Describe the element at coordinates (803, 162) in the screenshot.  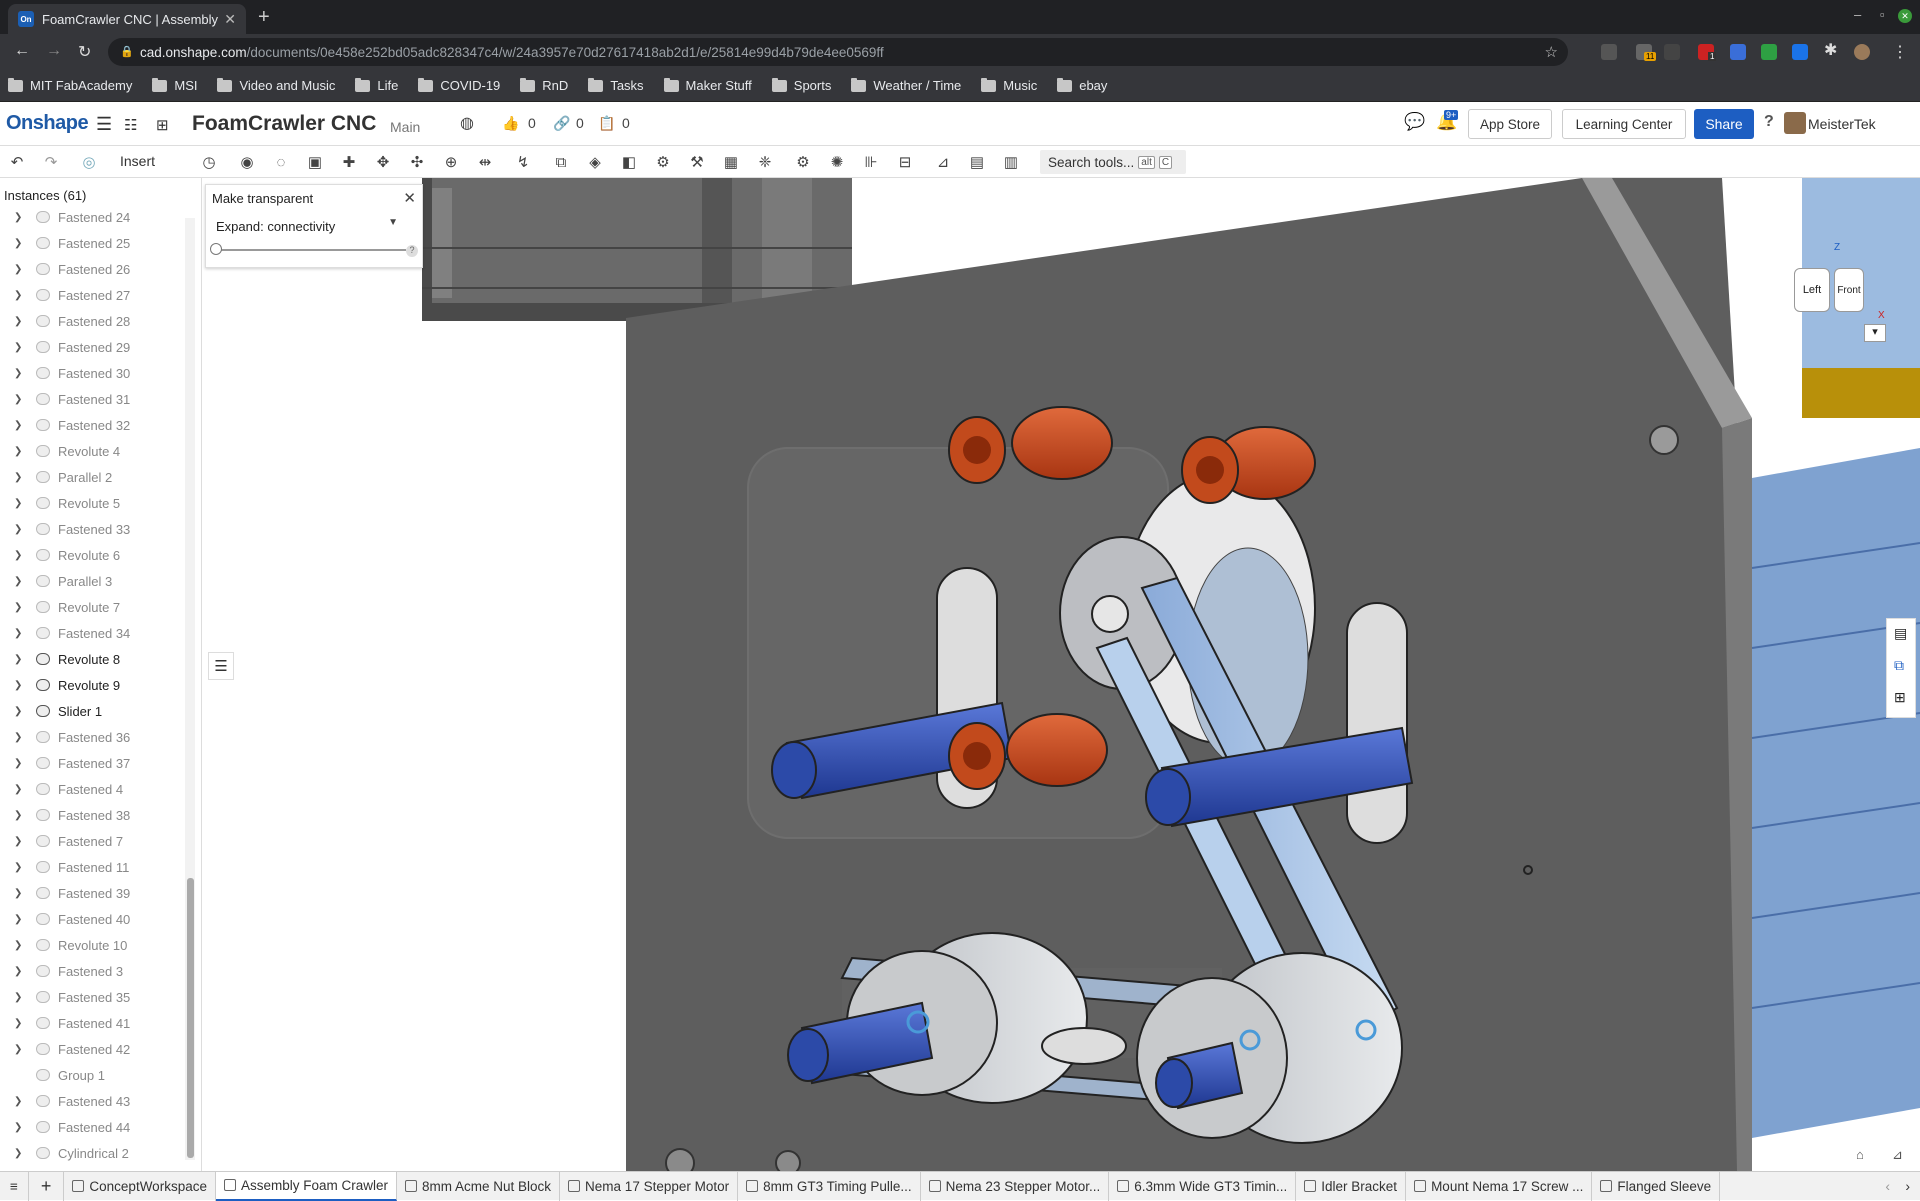
I see `replicate-pattern-icon: ⚙` at that location.